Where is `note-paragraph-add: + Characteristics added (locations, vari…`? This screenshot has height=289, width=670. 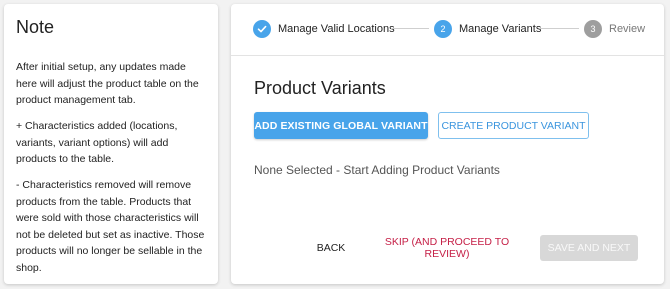
note-paragraph-add: + Characteristics added (locations, vari… is located at coordinates (97, 142).